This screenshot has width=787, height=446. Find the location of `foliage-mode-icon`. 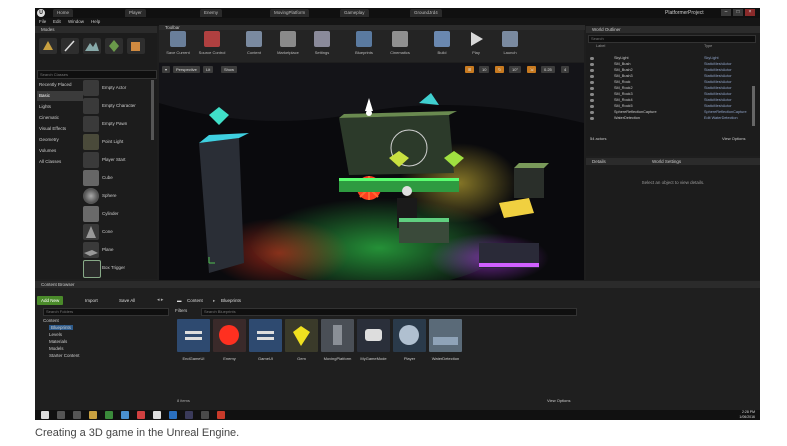

foliage-mode-icon is located at coordinates (114, 46).